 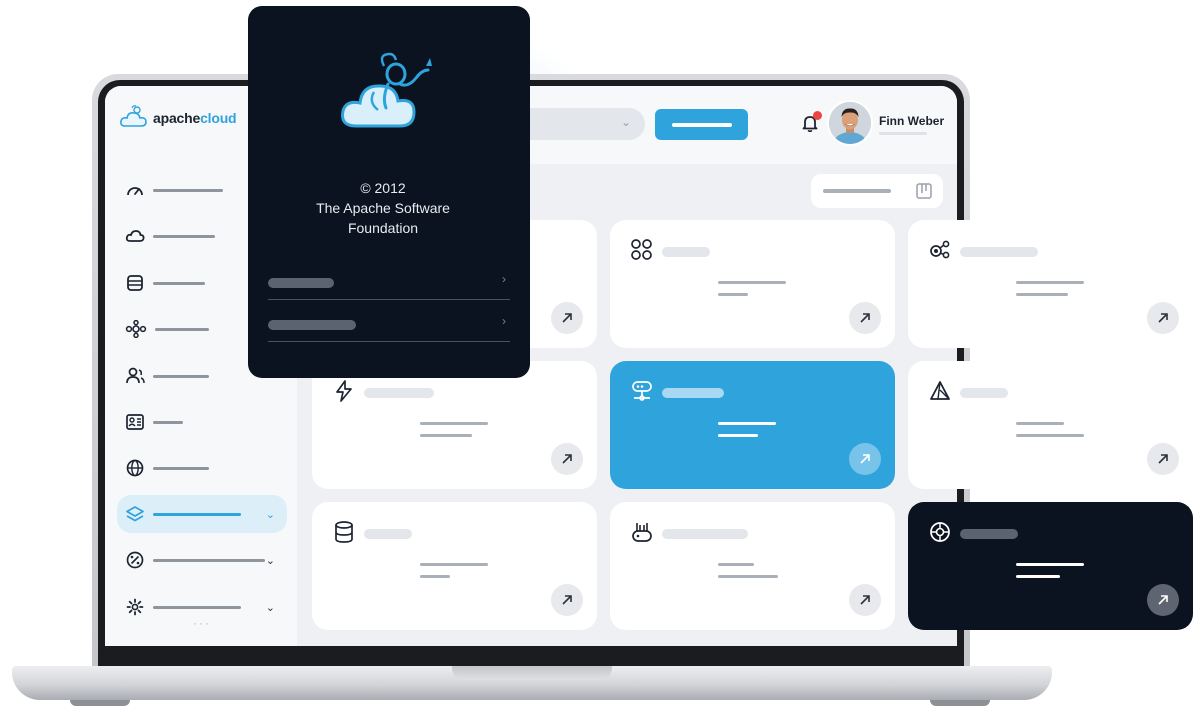 I want to click on apache-cloud-logo, so click(x=393, y=95).